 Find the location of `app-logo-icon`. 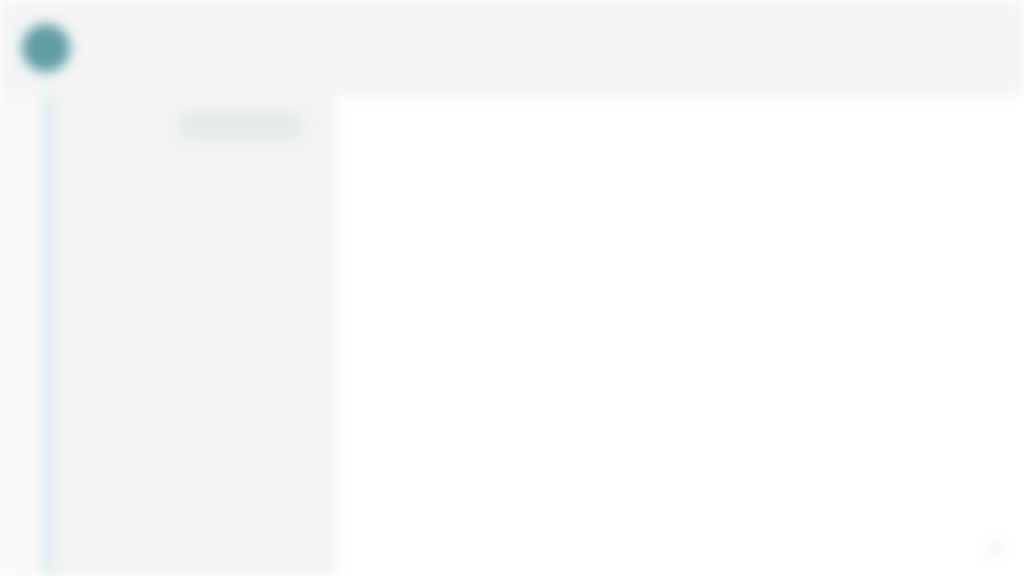

app-logo-icon is located at coordinates (46, 48).